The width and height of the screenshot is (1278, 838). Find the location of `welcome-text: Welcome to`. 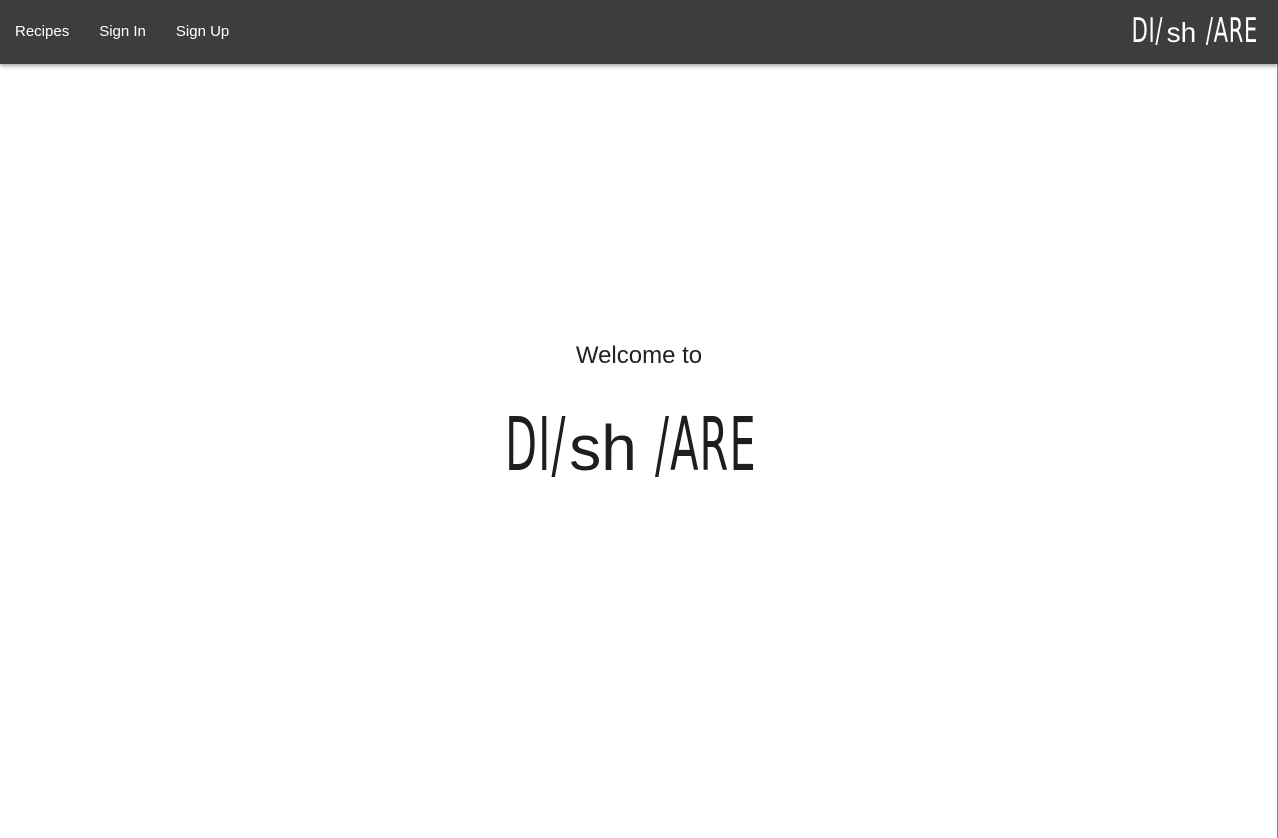

welcome-text: Welcome to is located at coordinates (639, 355).